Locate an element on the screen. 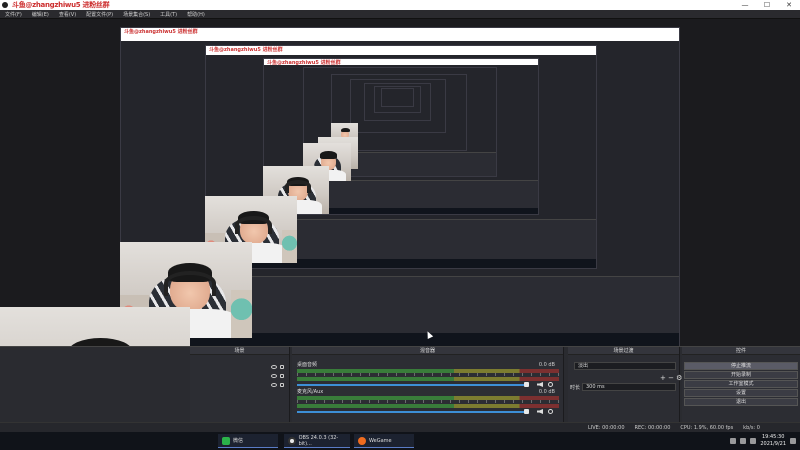 The image size is (800, 450). menu-tools: 工具(T) is located at coordinates (168, 14).